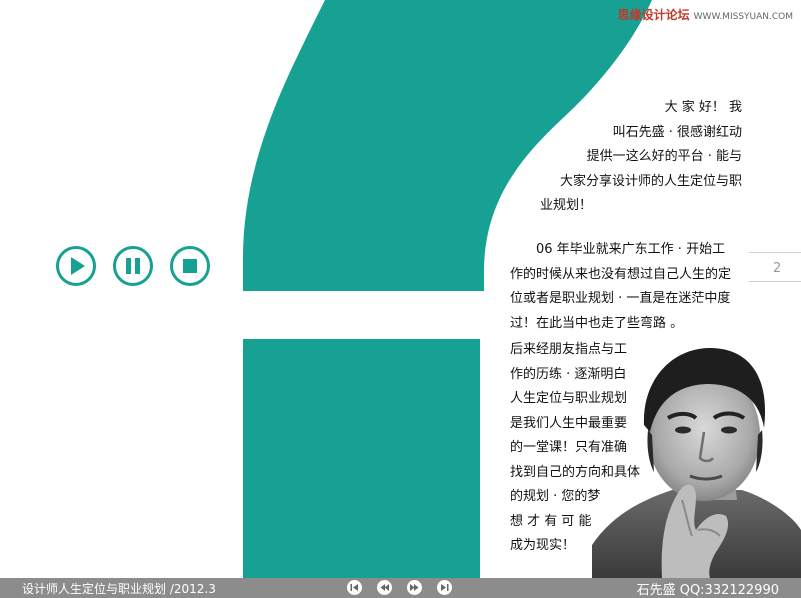  What do you see at coordinates (543, 545) in the screenshot?
I see `reflection-line: 成为现实！` at bounding box center [543, 545].